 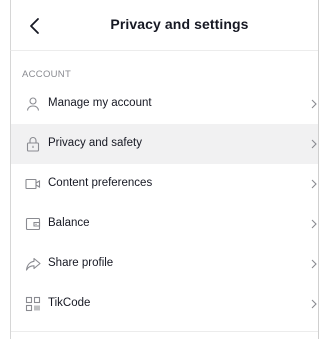 What do you see at coordinates (47, 74) in the screenshot?
I see `section-label-account: ACCOUNT` at bounding box center [47, 74].